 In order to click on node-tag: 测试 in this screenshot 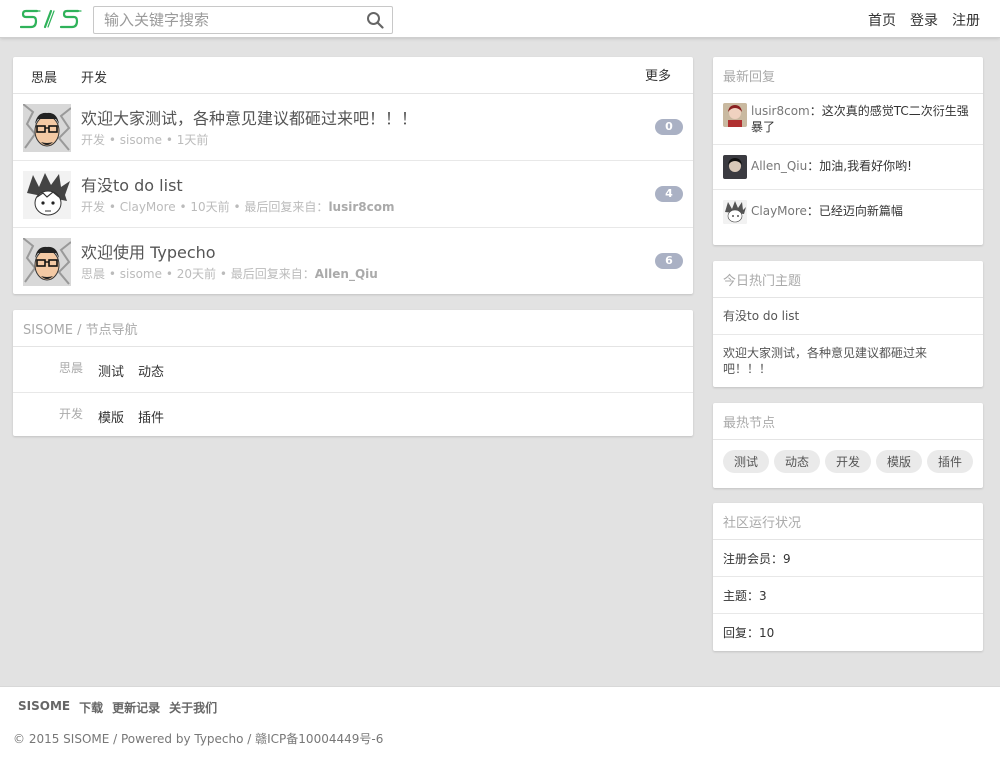, I will do `click(746, 461)`.